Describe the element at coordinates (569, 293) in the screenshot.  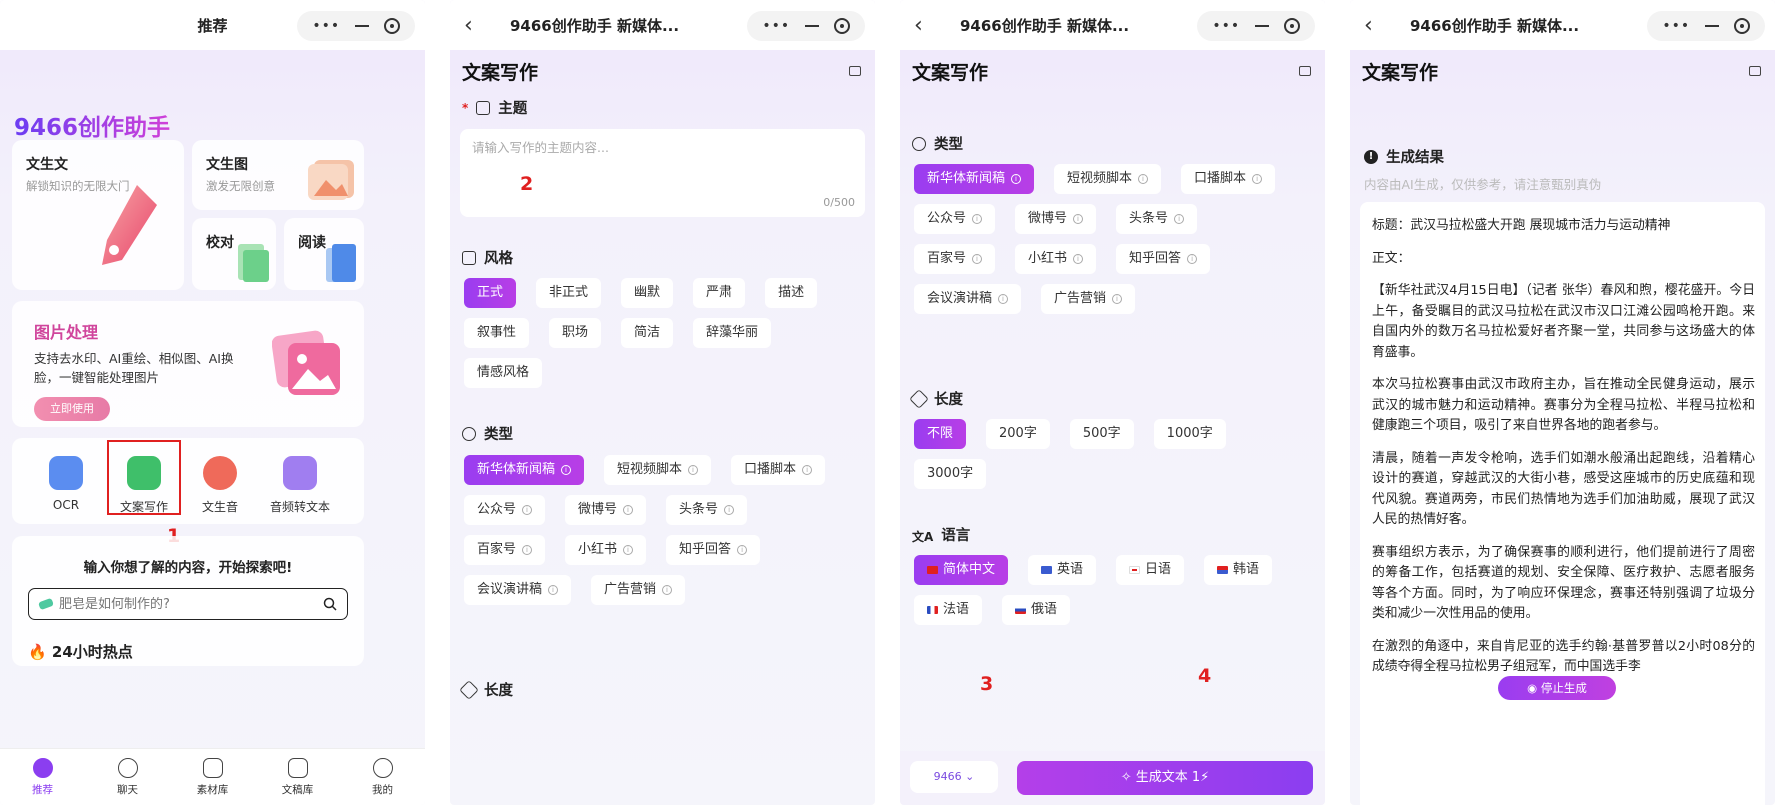
I see `style-chip: 非正式` at that location.